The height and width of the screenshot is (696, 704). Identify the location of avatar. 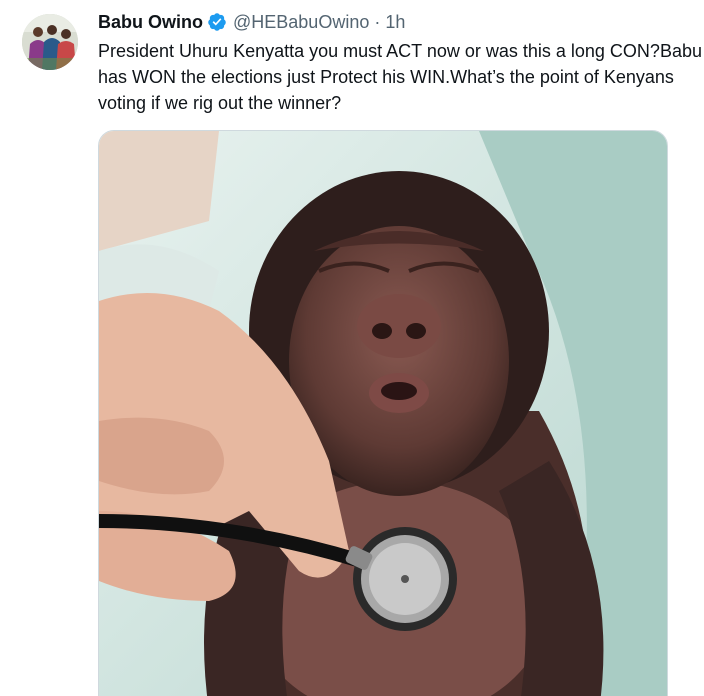
(50, 42).